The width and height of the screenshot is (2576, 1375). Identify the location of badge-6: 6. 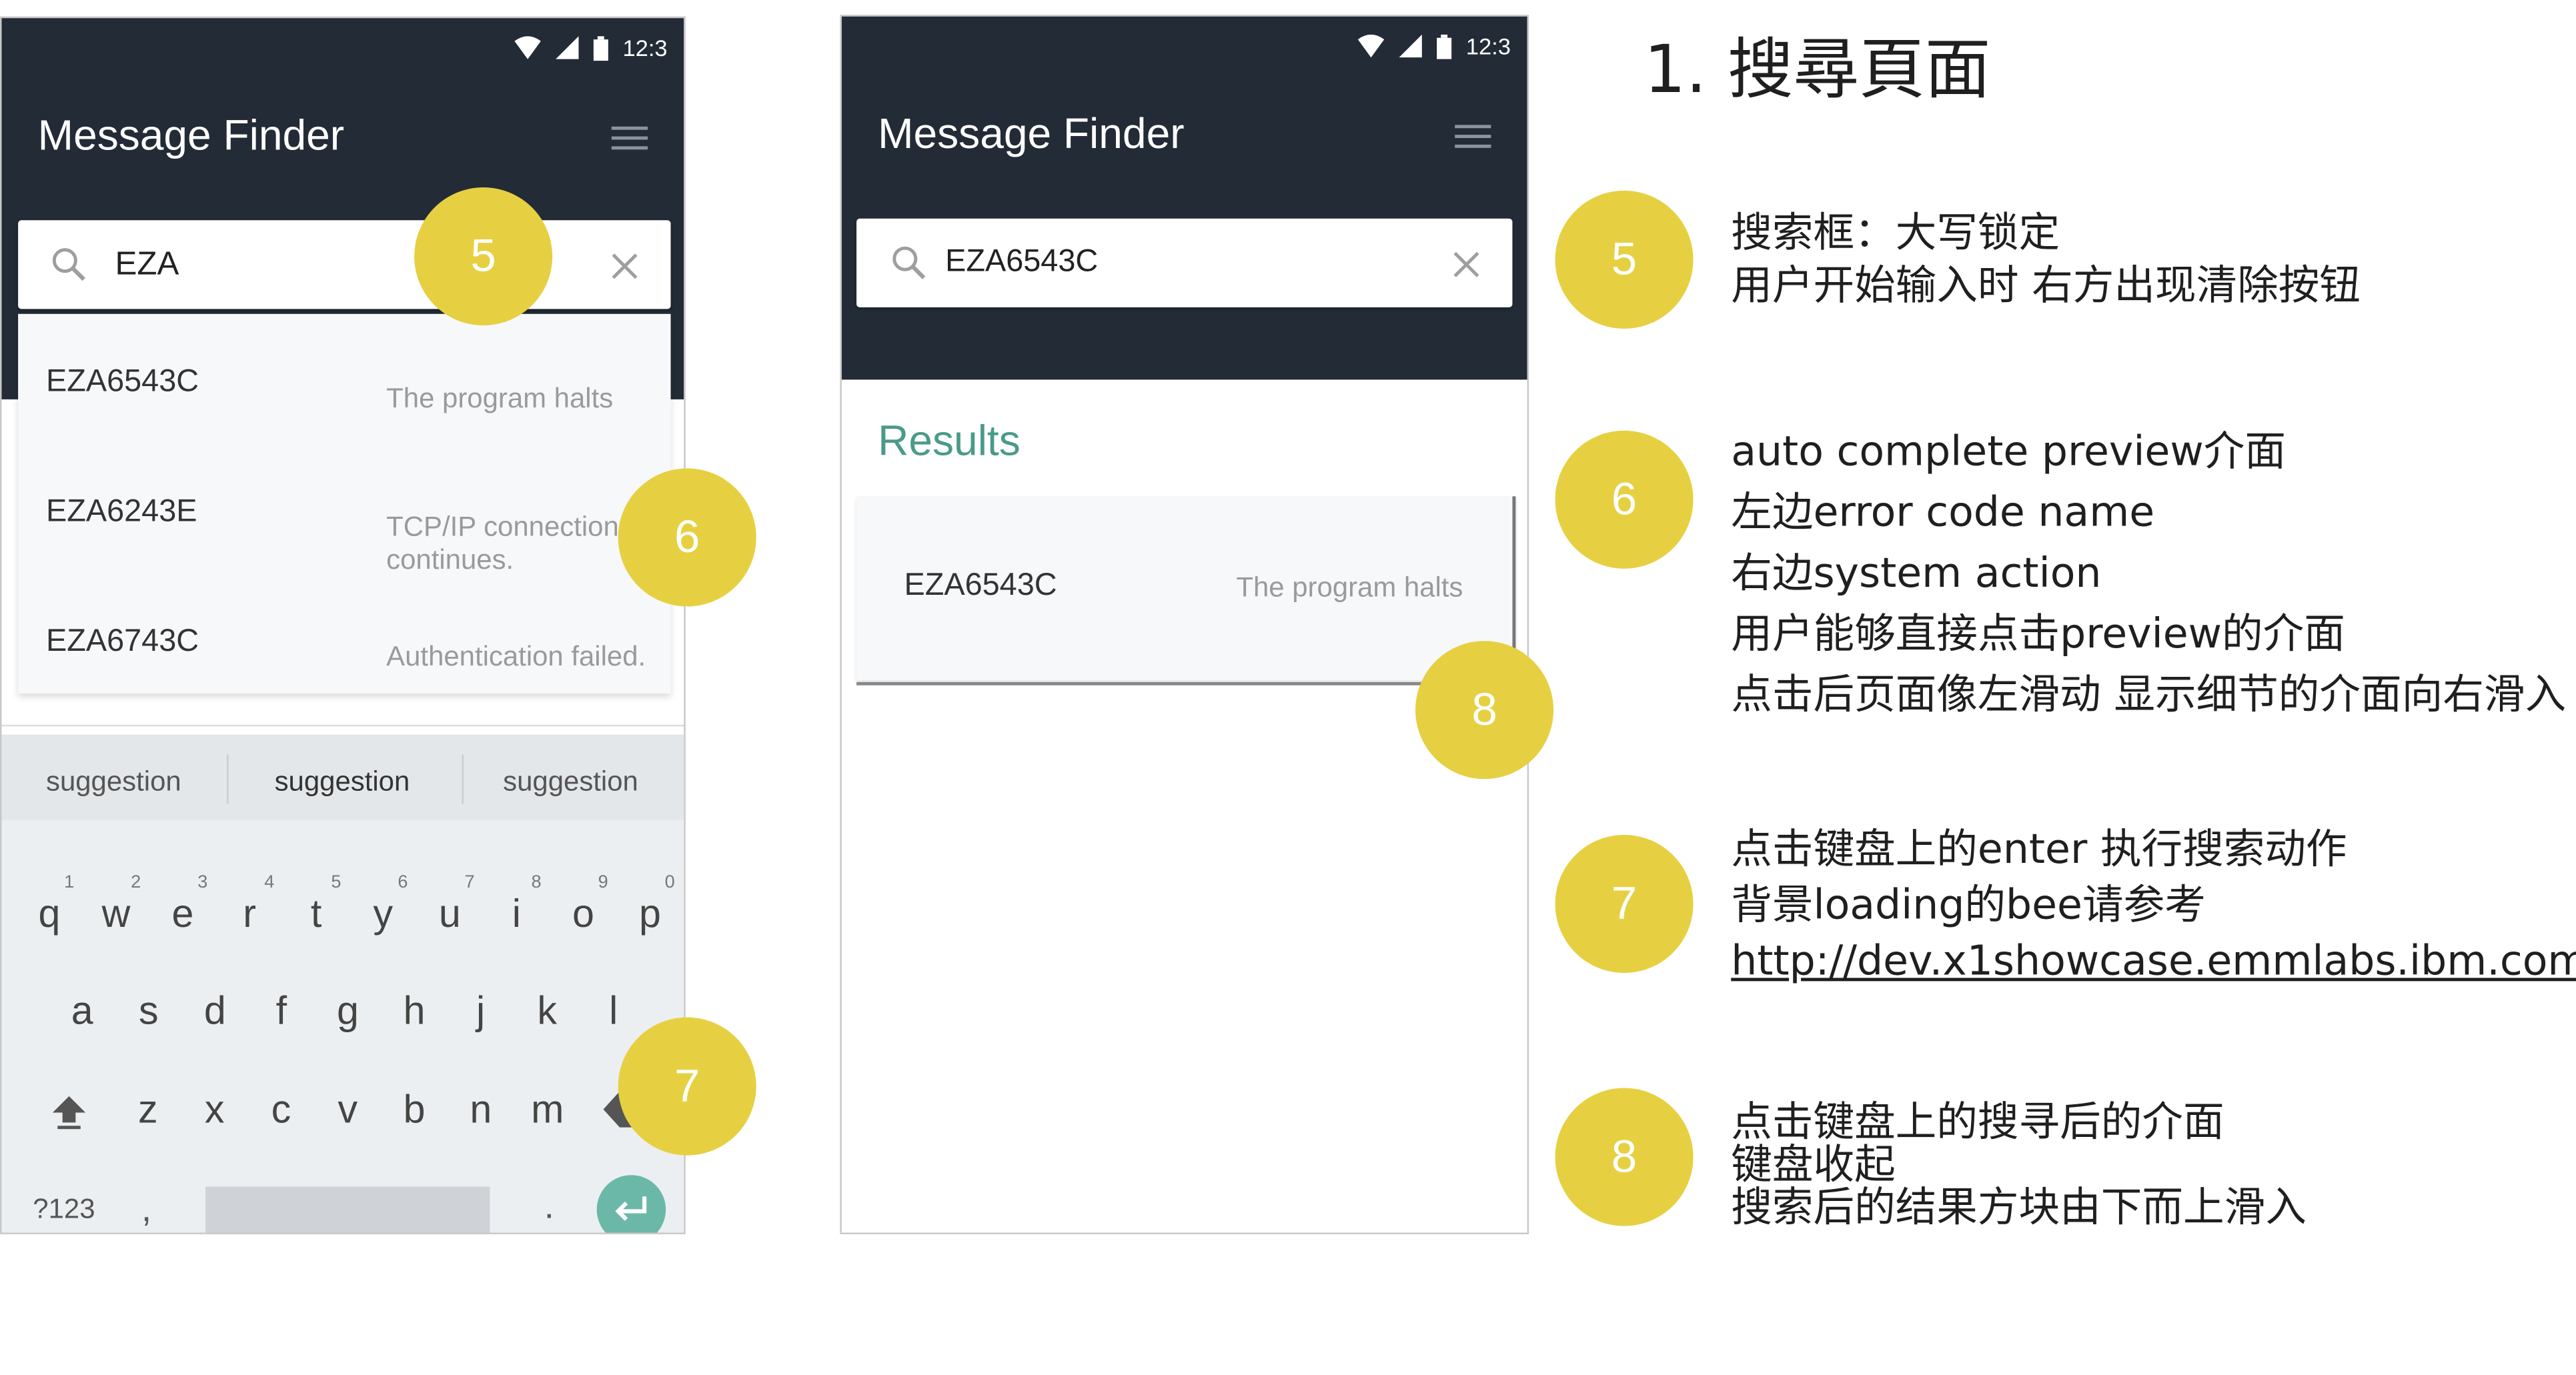
(687, 537).